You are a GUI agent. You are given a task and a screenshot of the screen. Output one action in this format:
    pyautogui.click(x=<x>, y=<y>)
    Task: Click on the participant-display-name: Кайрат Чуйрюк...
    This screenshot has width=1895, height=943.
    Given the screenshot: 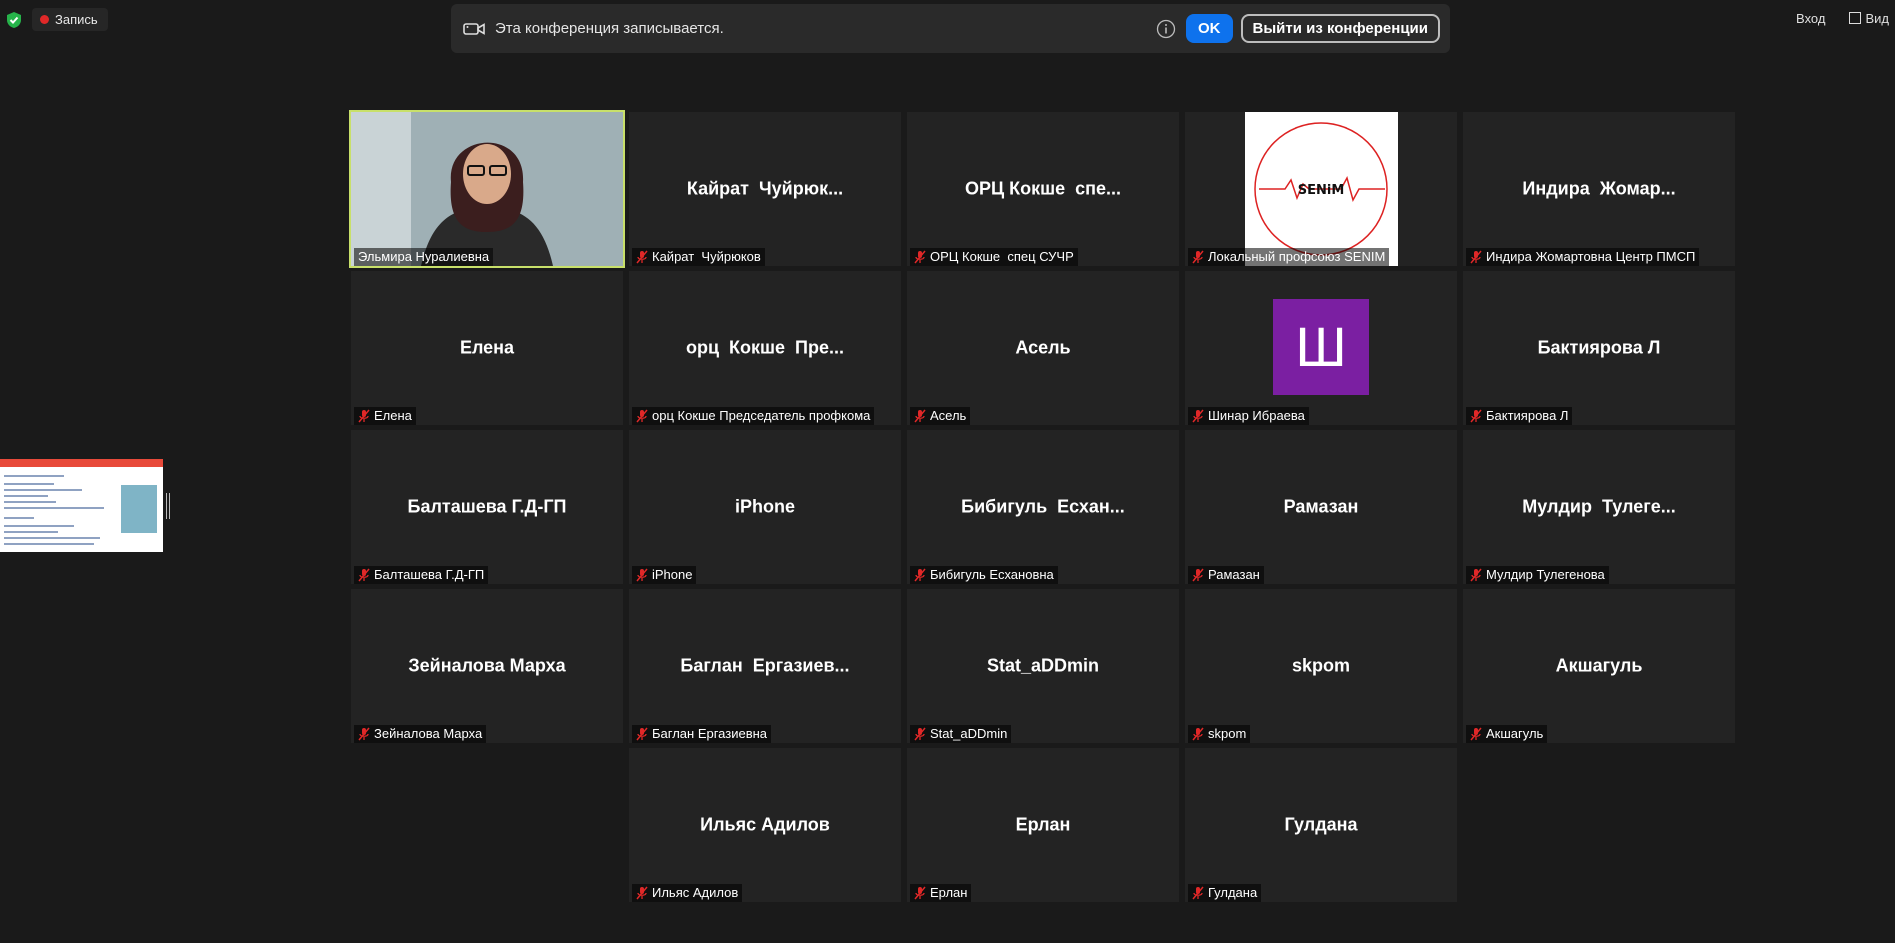 What is the action you would take?
    pyautogui.click(x=765, y=188)
    